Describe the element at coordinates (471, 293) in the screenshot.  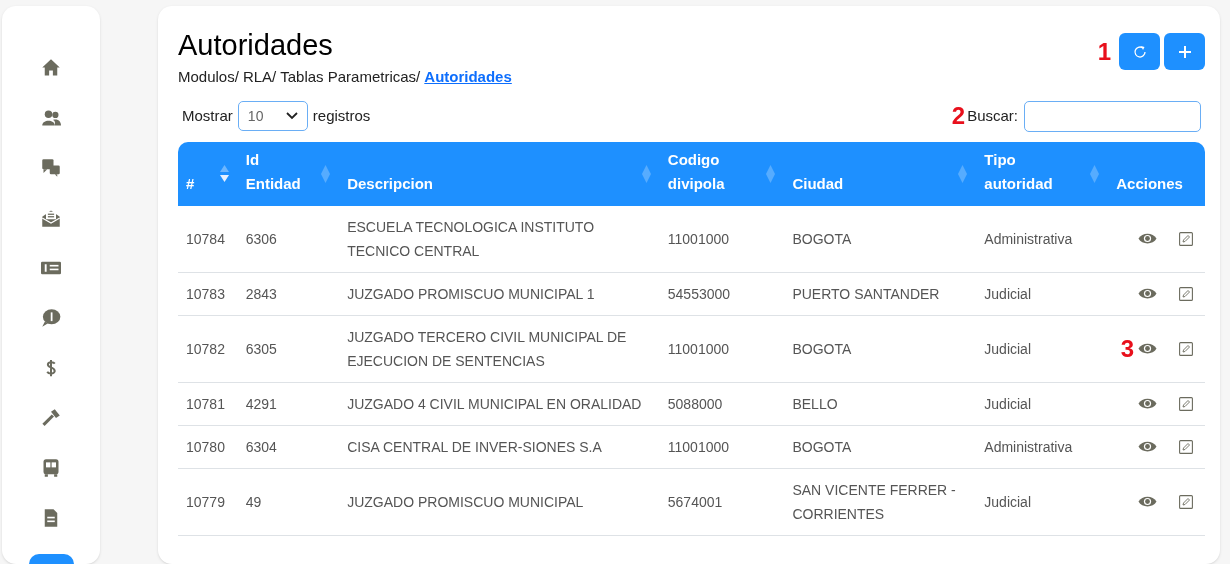
I see `table-cell: JUZGADO PROMISCUO MUNICIPAL 1` at that location.